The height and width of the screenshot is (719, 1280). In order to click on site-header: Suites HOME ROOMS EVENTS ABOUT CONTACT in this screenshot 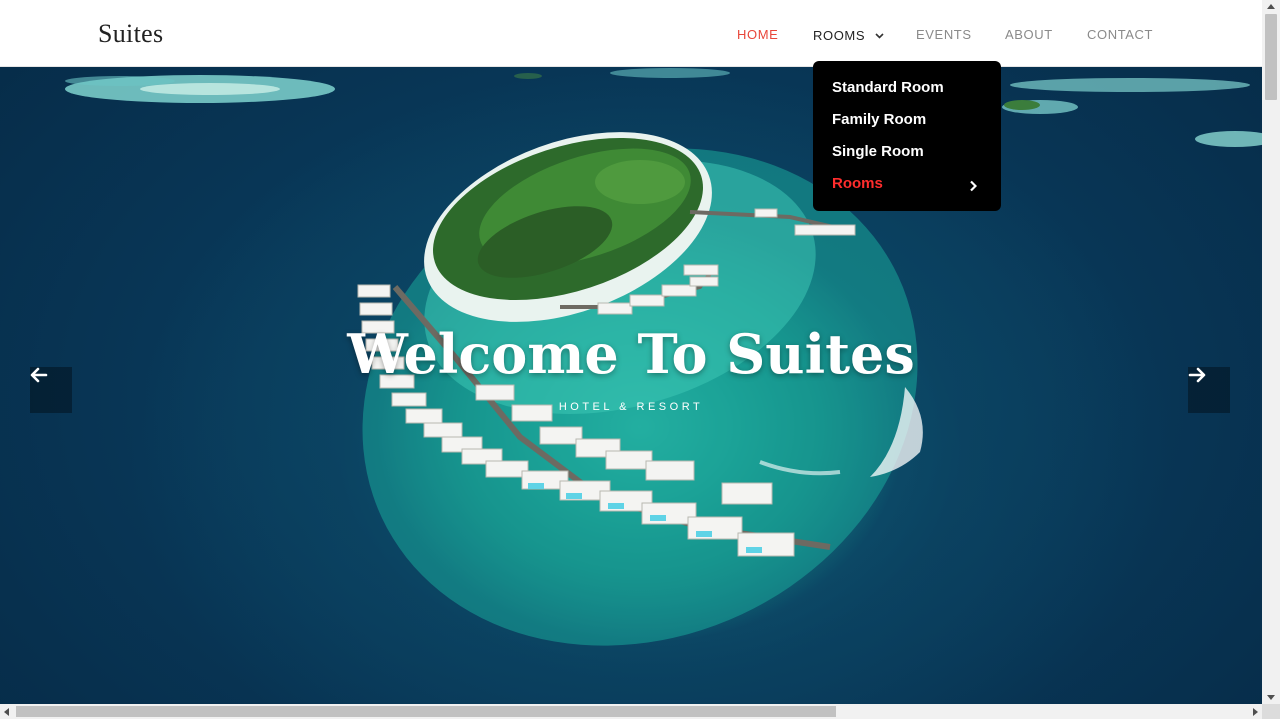, I will do `click(631, 33)`.